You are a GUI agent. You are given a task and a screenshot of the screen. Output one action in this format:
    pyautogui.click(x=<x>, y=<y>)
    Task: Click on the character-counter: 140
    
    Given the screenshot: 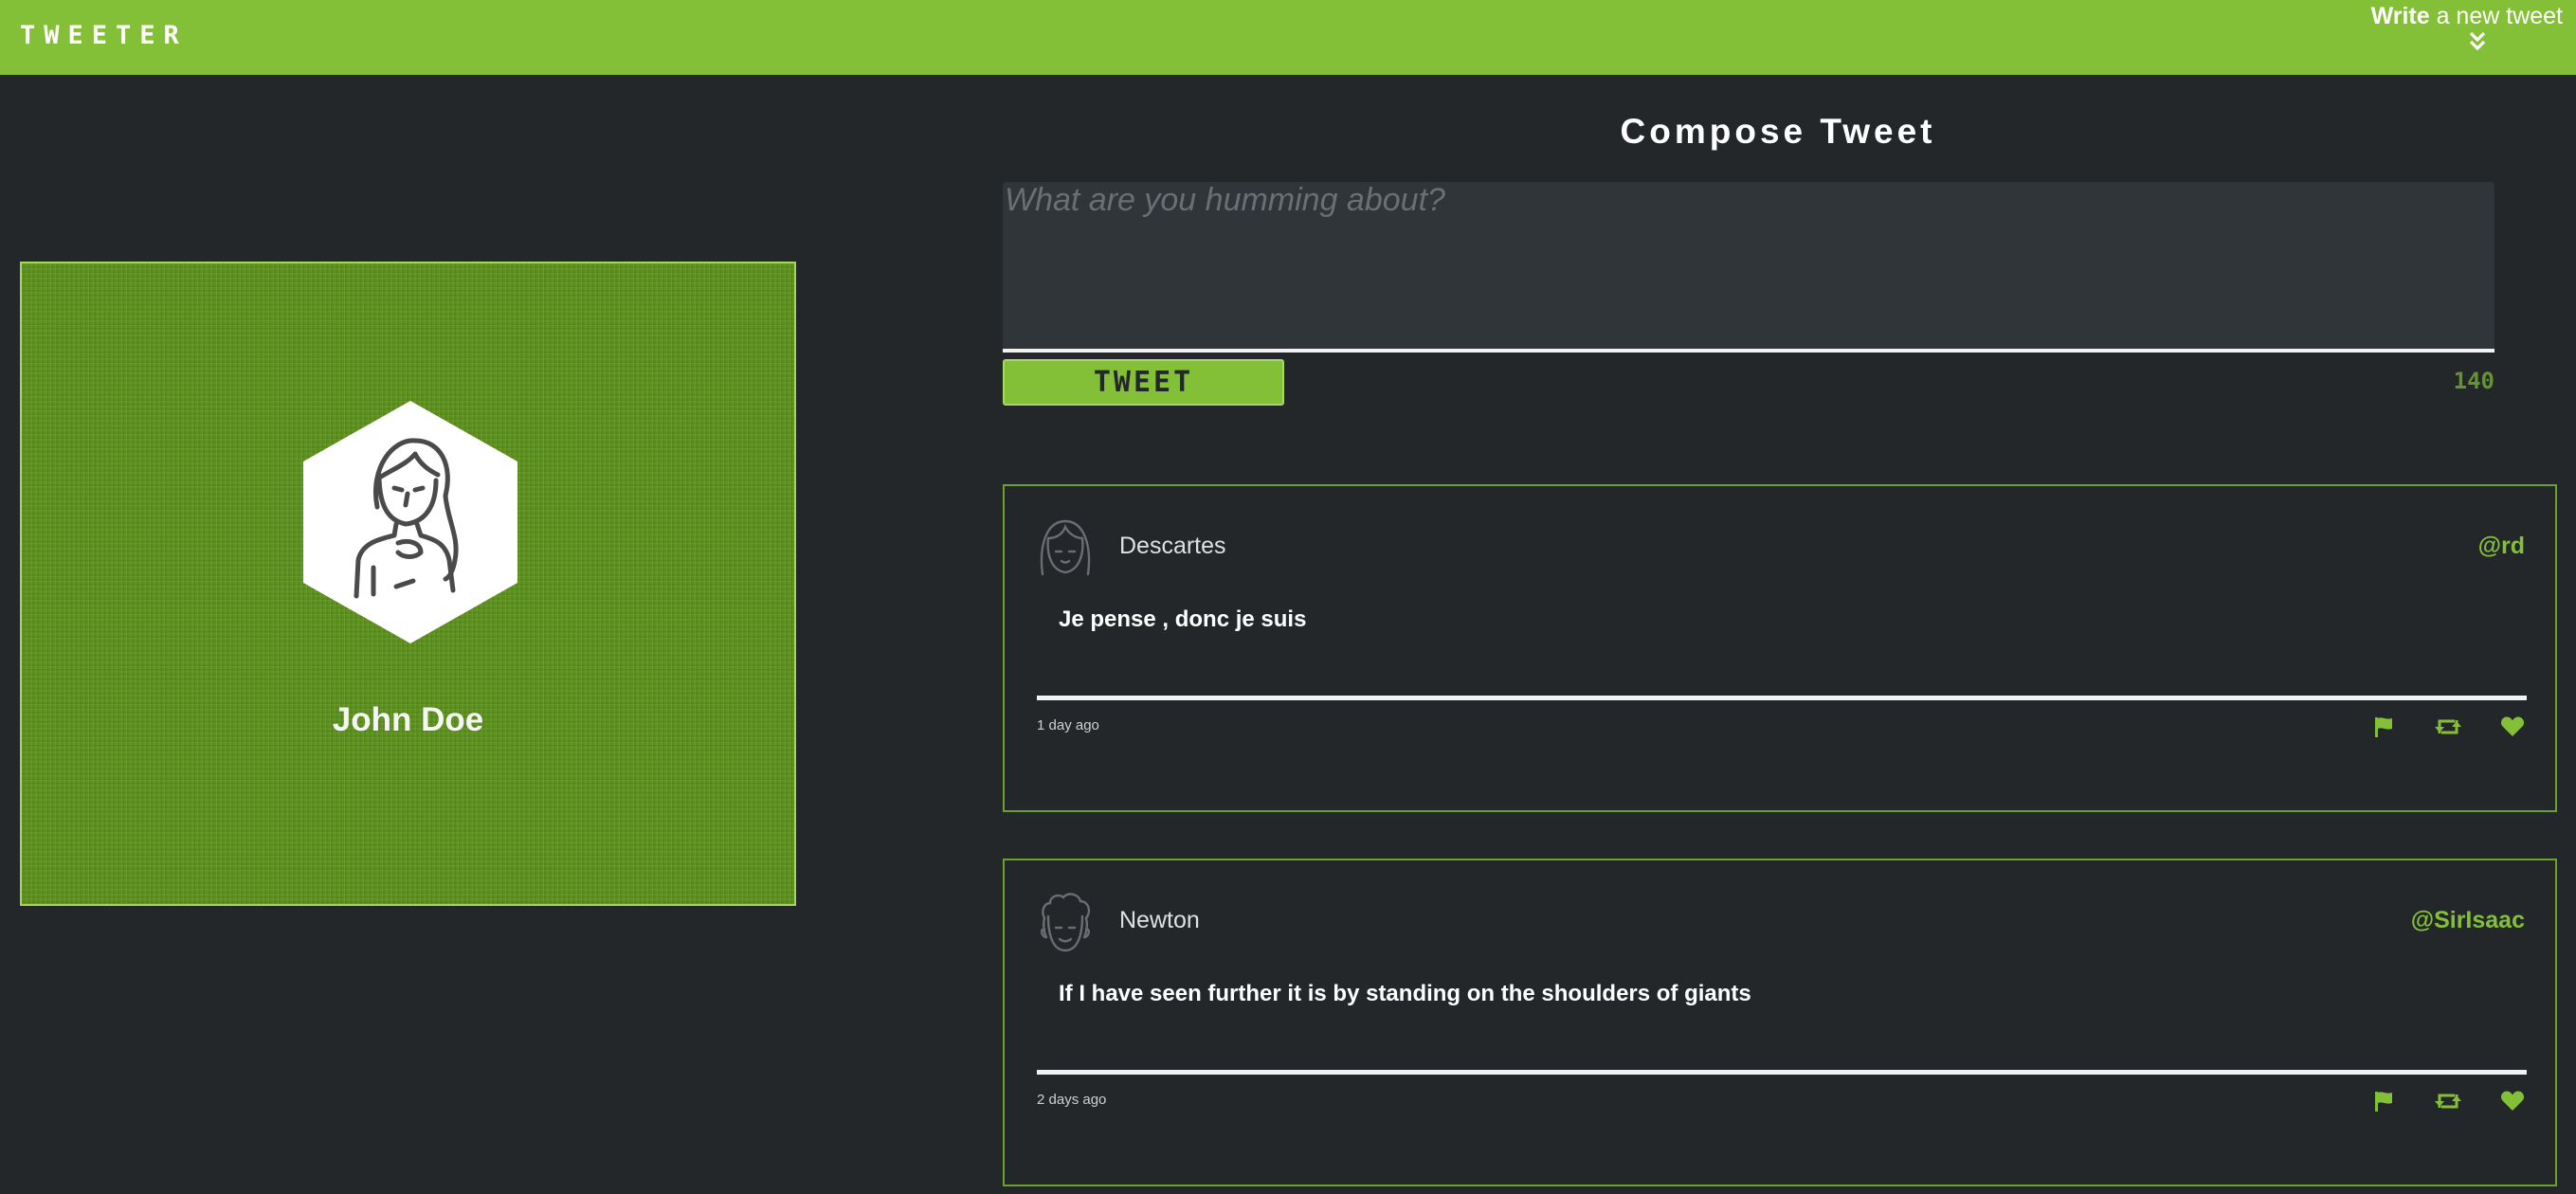 What is the action you would take?
    pyautogui.click(x=2473, y=381)
    